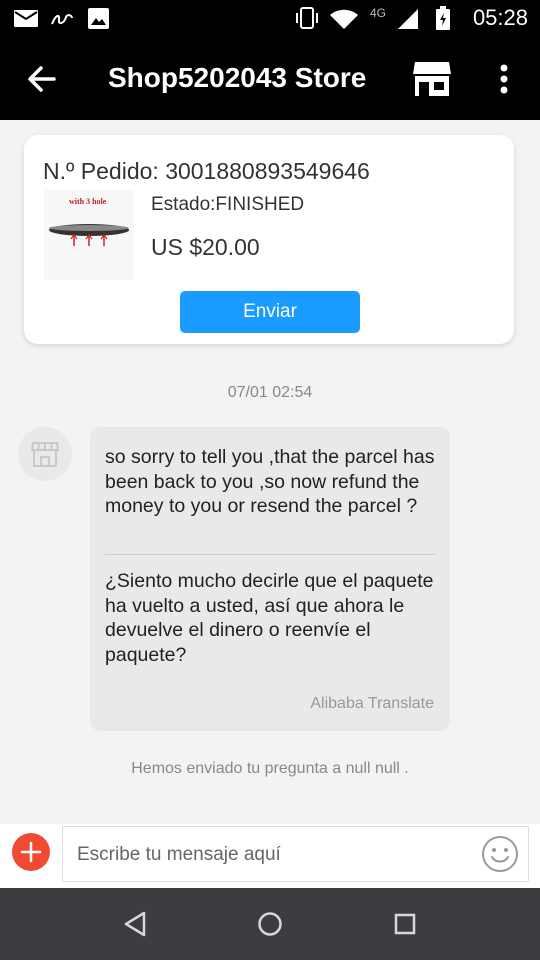  What do you see at coordinates (378, 13) in the screenshot?
I see `network-type: 4G` at bounding box center [378, 13].